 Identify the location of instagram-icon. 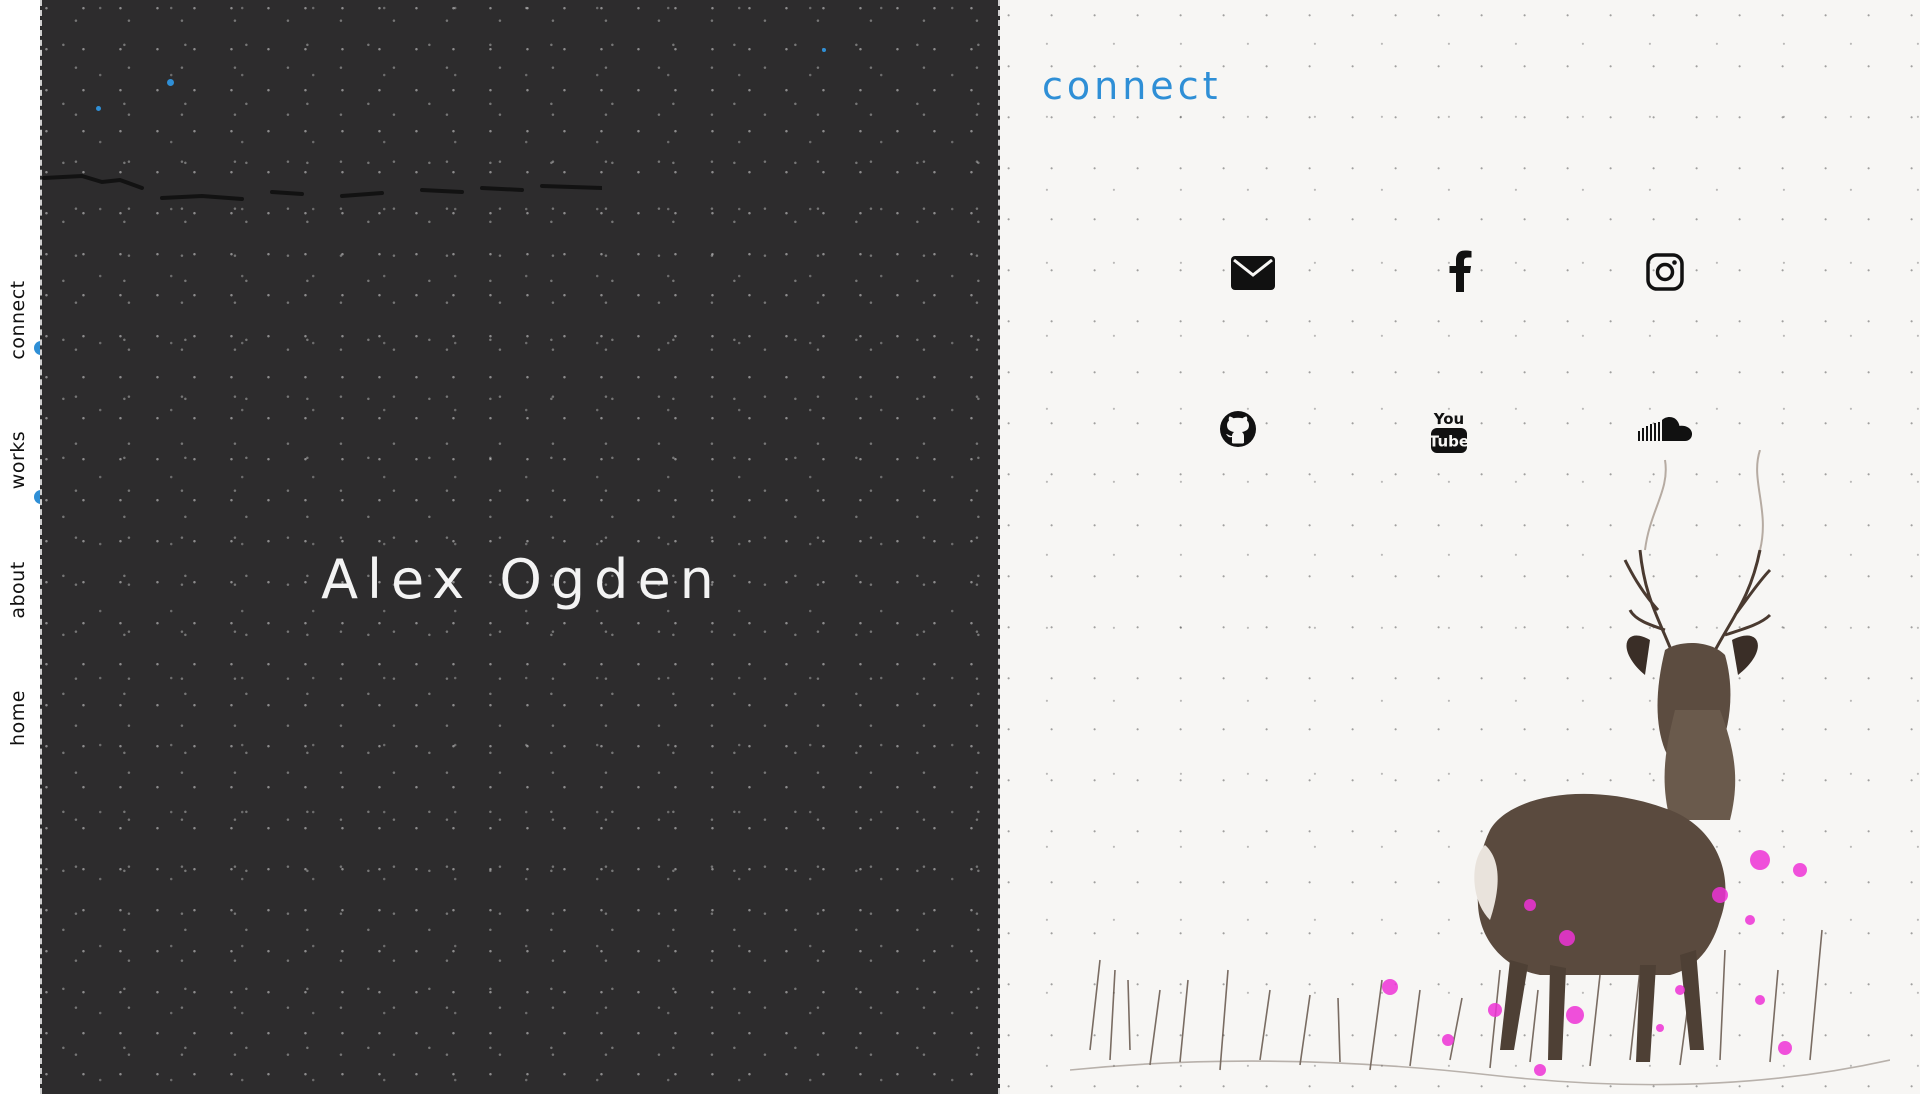
(1665, 272).